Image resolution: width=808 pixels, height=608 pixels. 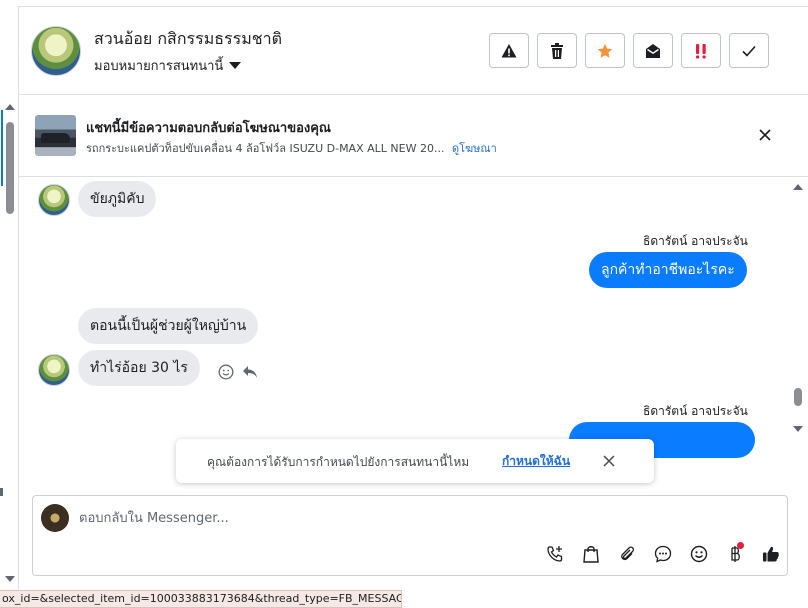 What do you see at coordinates (699, 554) in the screenshot?
I see `emoji-icon` at bounding box center [699, 554].